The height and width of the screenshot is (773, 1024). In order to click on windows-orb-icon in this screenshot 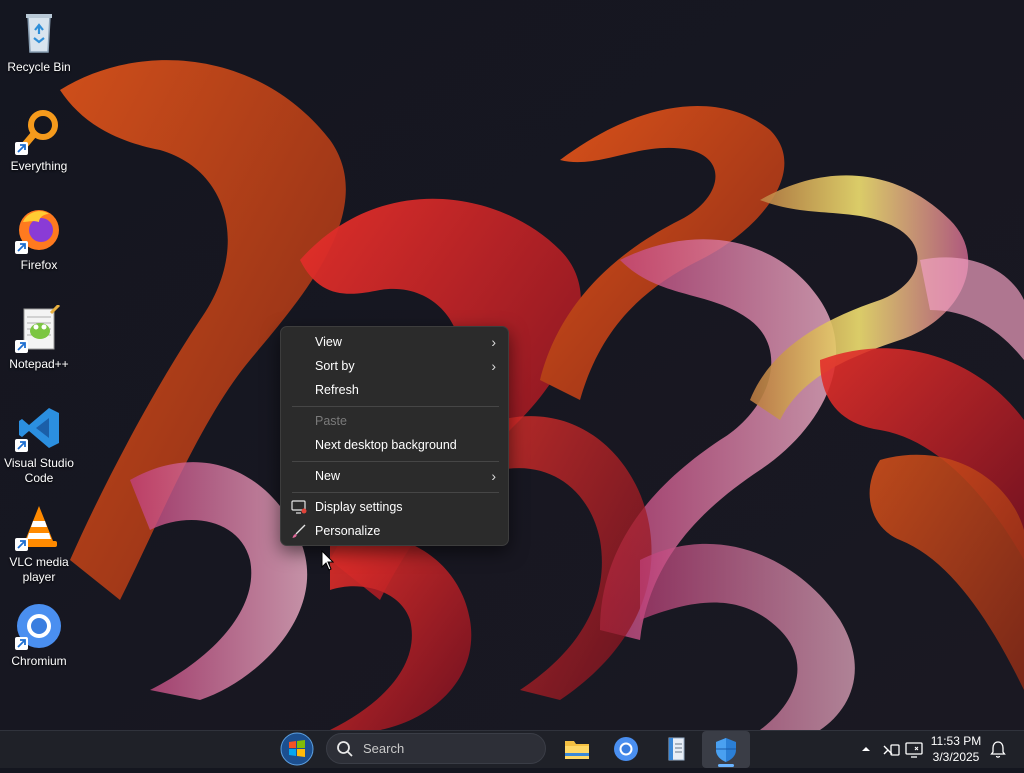, I will do `click(297, 749)`.